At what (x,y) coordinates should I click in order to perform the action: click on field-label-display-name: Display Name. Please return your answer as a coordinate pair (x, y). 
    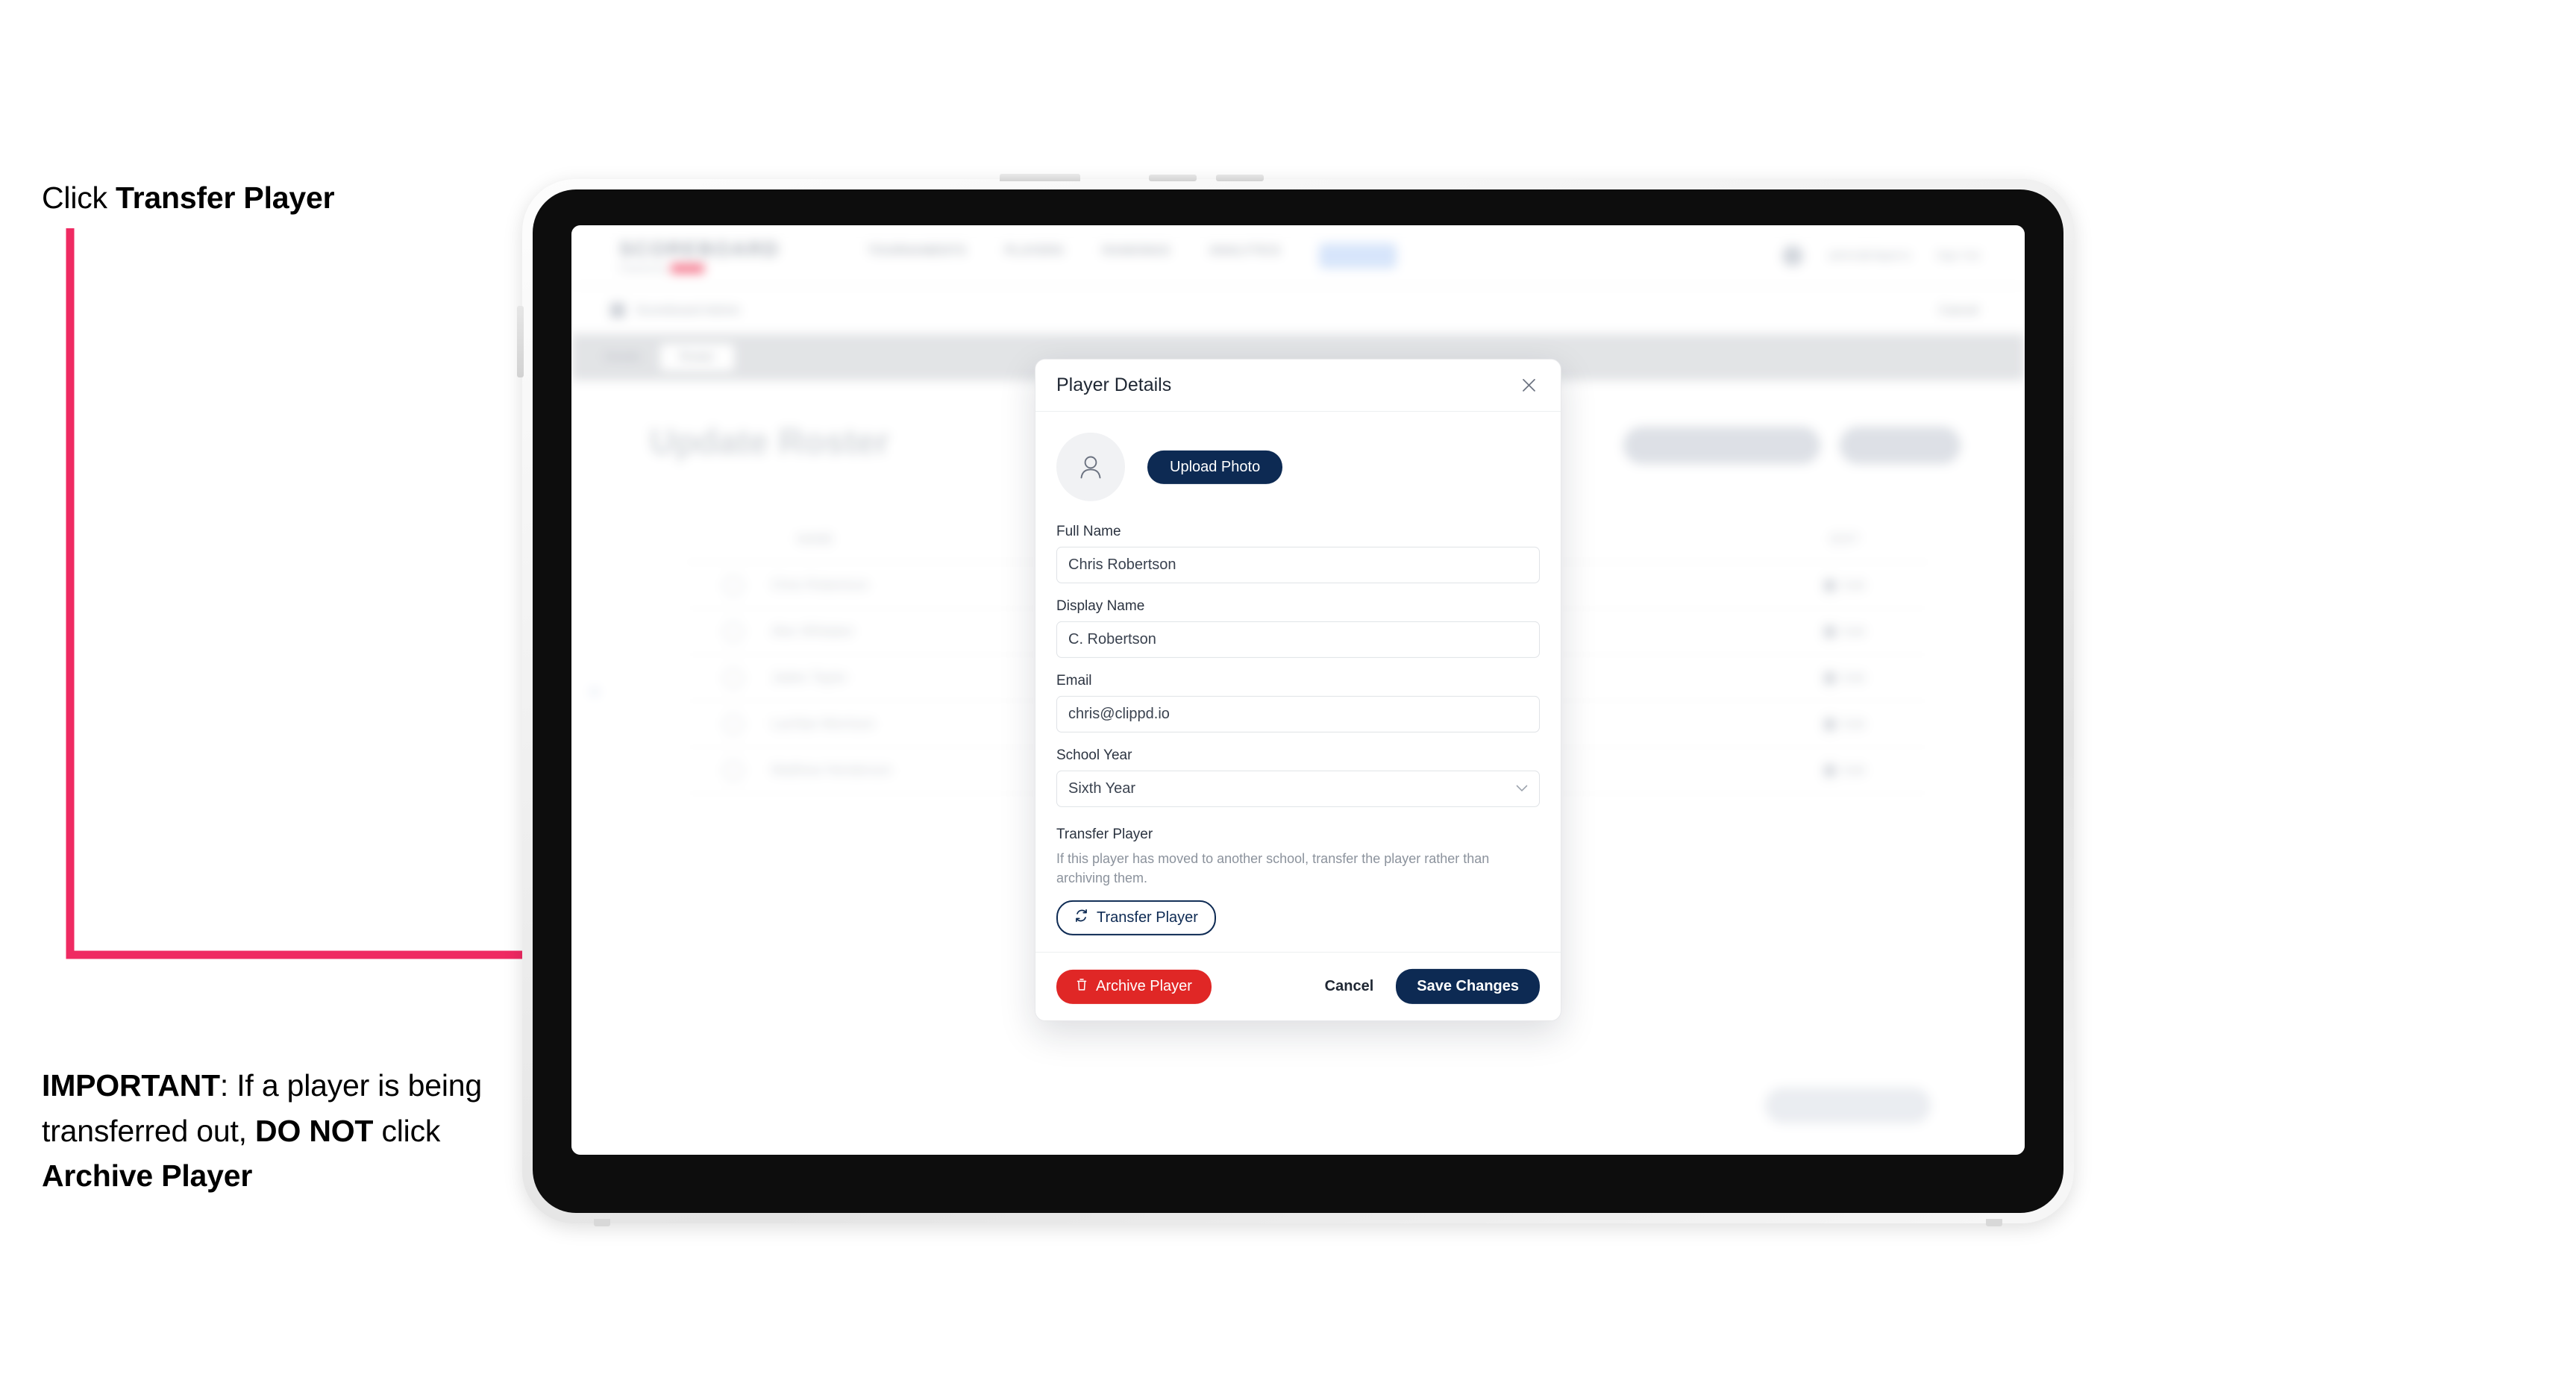
    Looking at the image, I should click on (1100, 606).